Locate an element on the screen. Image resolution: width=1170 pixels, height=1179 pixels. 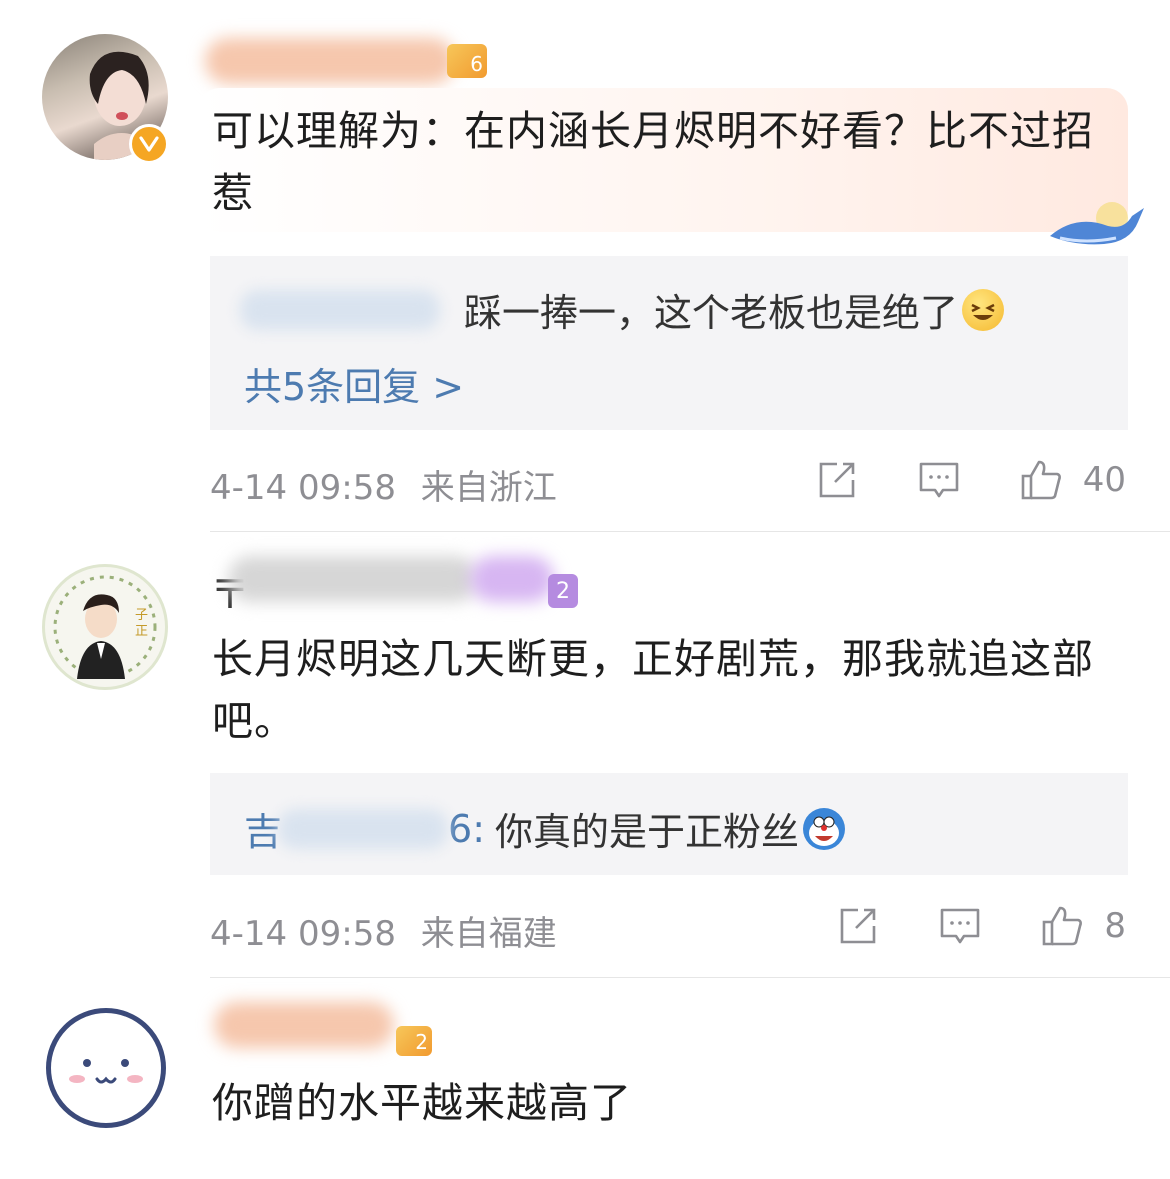
reply-username-partial: 吉 is located at coordinates (263, 828).